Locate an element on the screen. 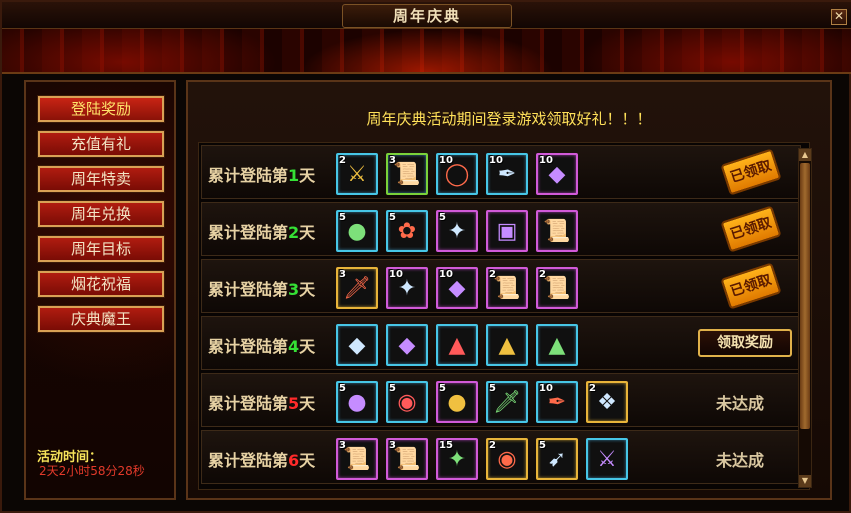  orange-gem-icon: ◆ is located at coordinates (407, 345).